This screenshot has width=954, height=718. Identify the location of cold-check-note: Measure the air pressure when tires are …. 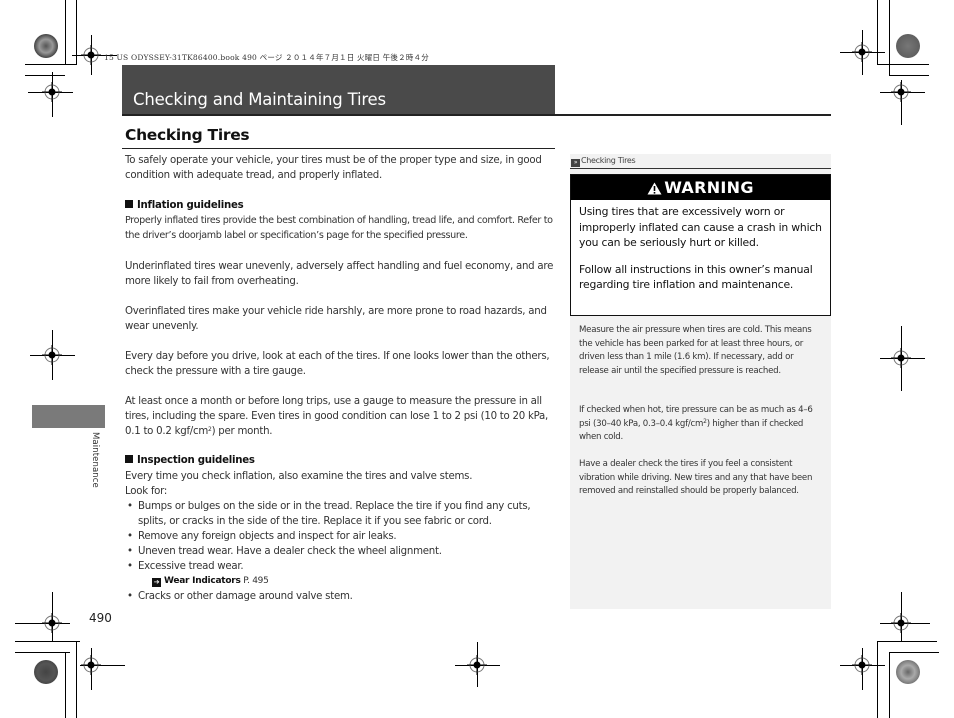
(695, 350).